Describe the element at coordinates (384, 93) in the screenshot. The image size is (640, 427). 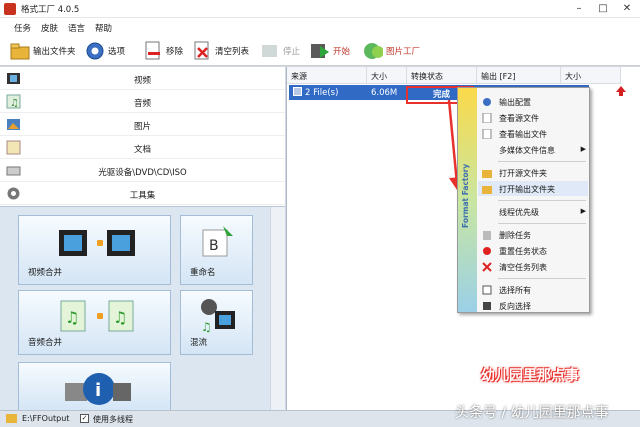
I see `row-size: 6.06M` at that location.